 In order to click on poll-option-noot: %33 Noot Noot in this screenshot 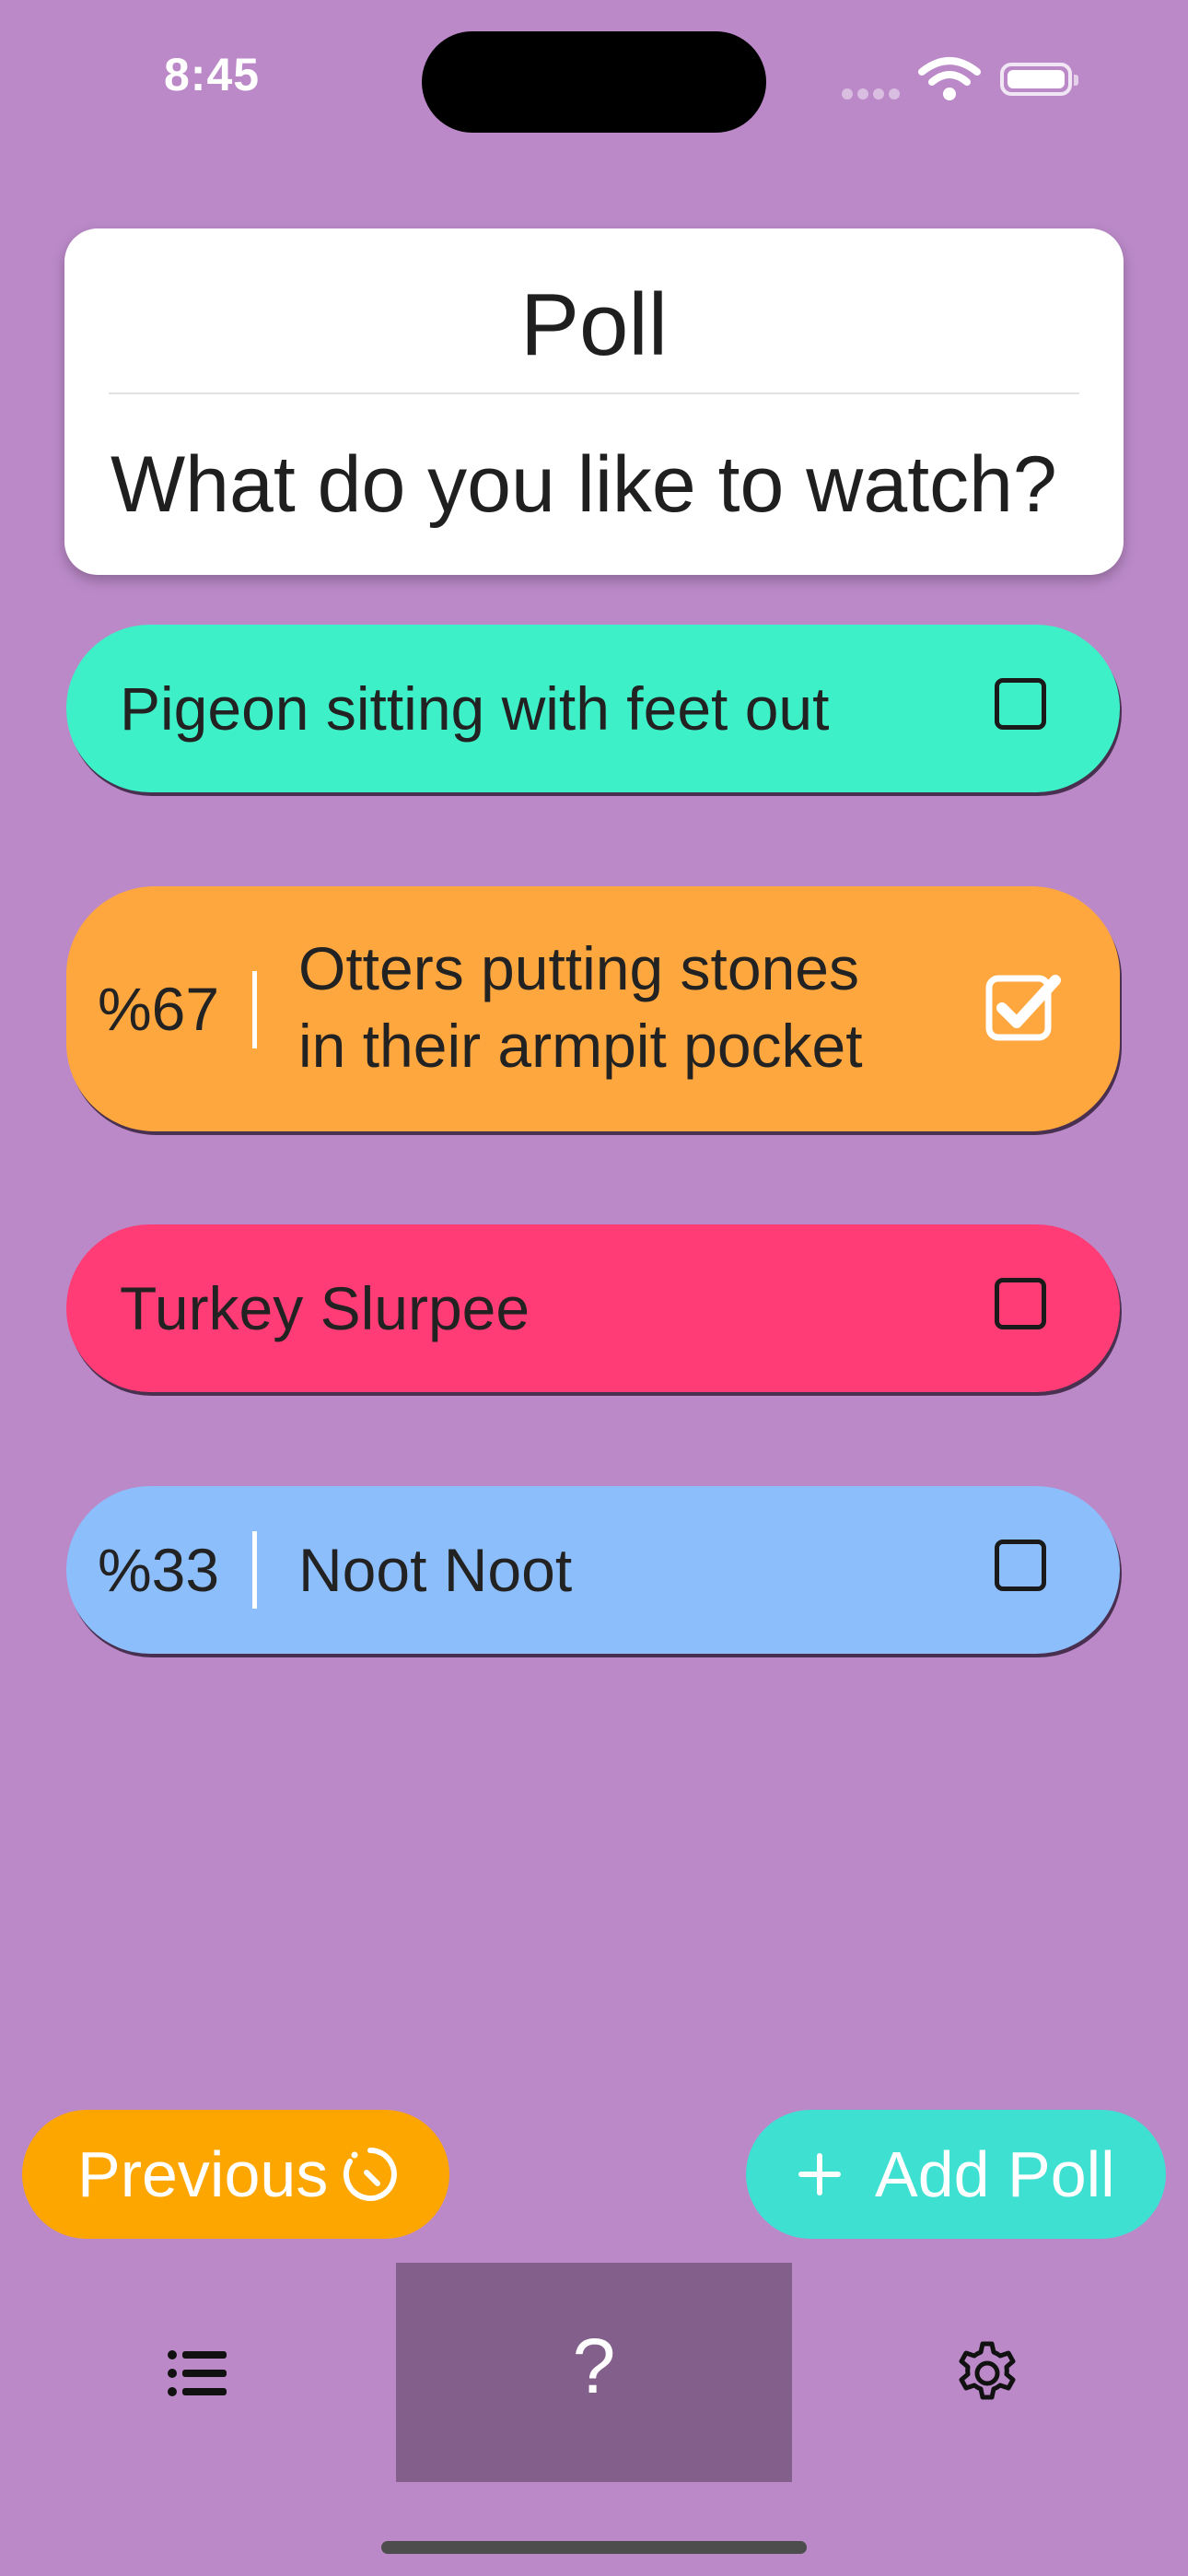, I will do `click(593, 1570)`.